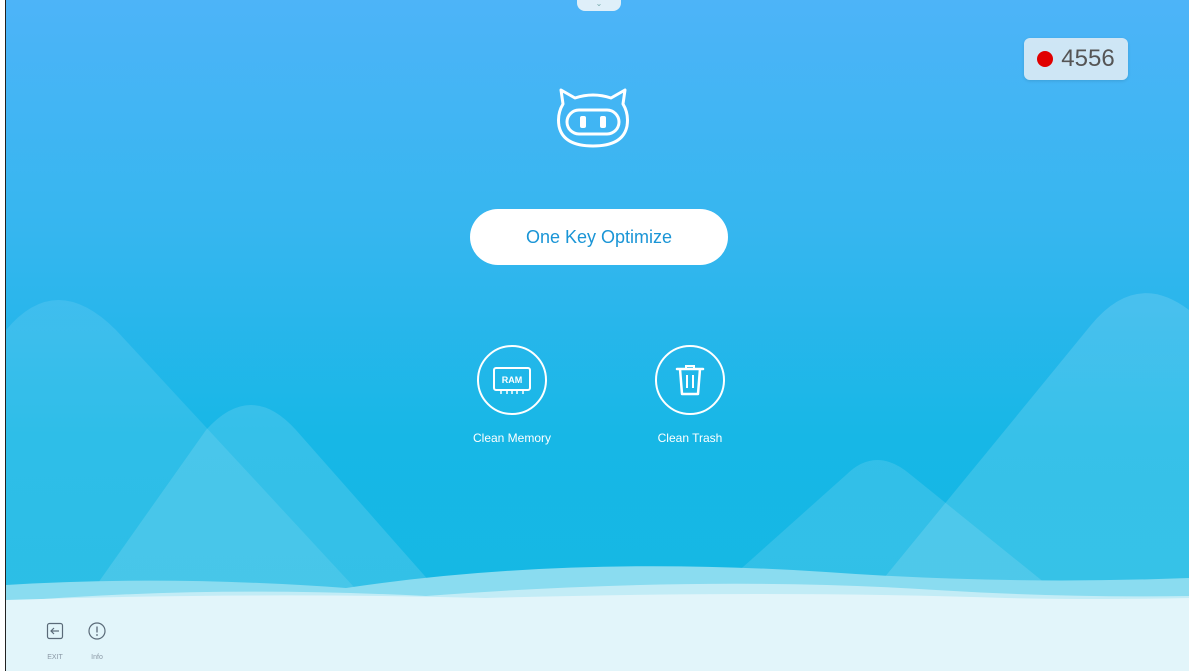  Describe the element at coordinates (1045, 59) in the screenshot. I see `record-dot-icon` at that location.